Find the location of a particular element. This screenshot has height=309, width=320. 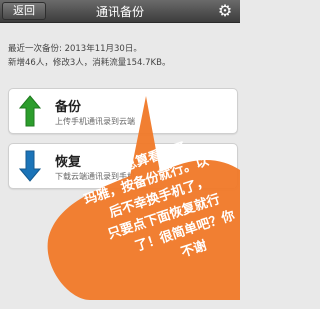

page-title: 通讯备份 is located at coordinates (119, 12).